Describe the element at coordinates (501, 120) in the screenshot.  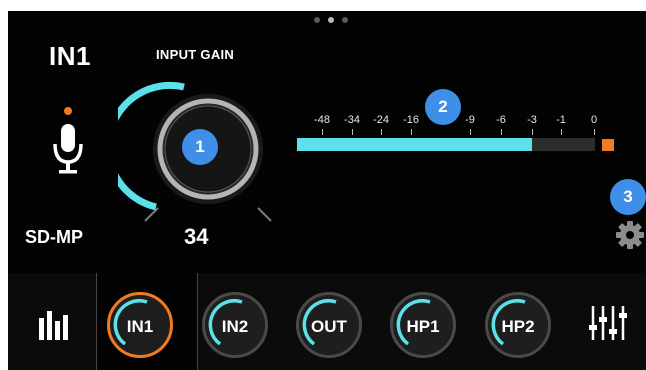
I see `meter-tick-label: -6` at that location.